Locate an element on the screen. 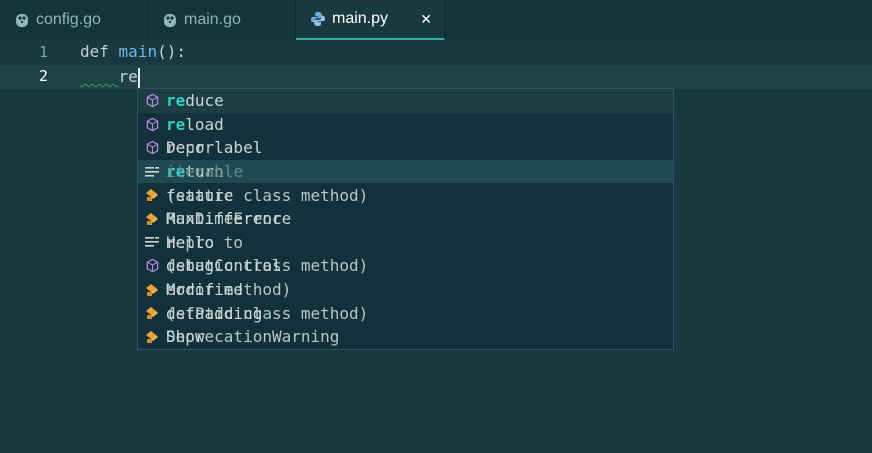  function-name: main is located at coordinates (138, 51).